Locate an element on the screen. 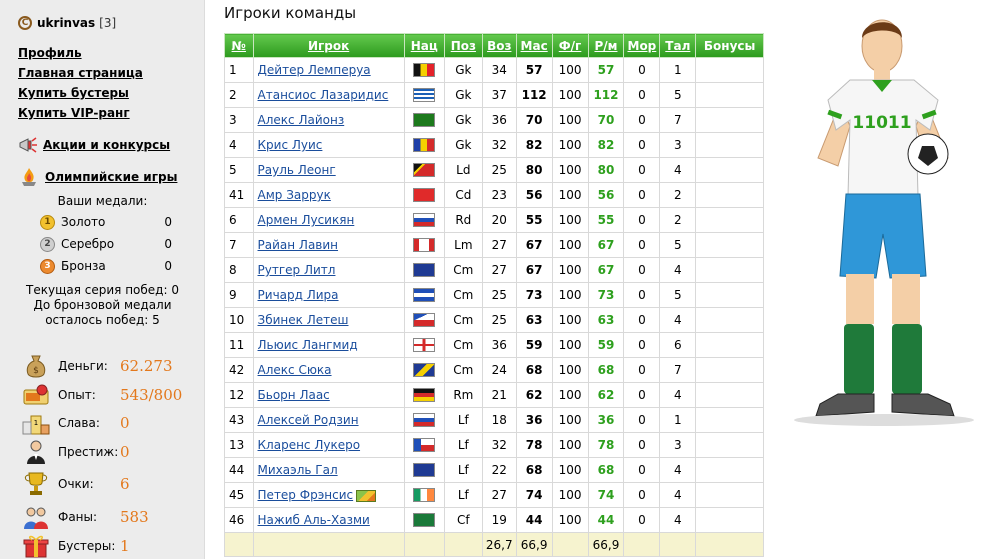  player-link: Алекс Сюка is located at coordinates (295, 370).